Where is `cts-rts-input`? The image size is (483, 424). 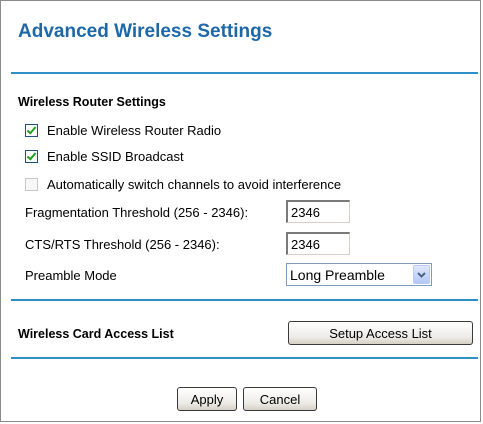 cts-rts-input is located at coordinates (318, 243).